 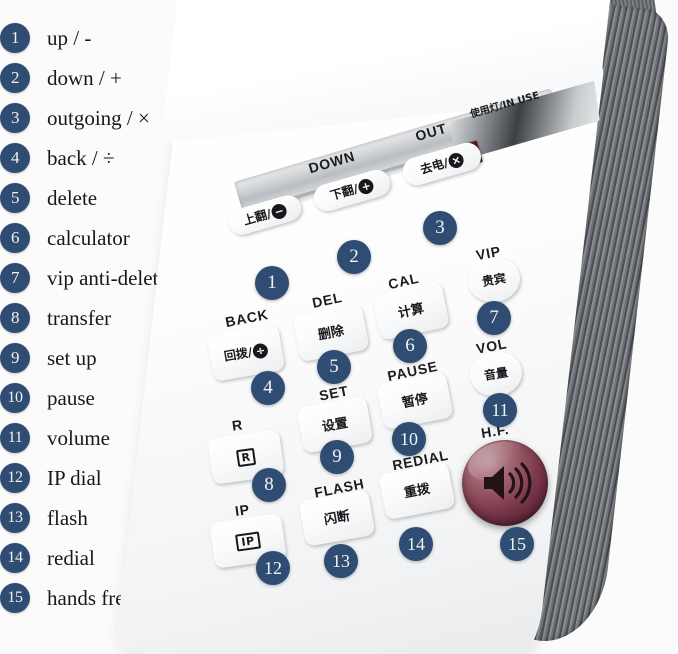 I want to click on legend-item-3: 3 outgoing / ×, so click(x=75, y=118).